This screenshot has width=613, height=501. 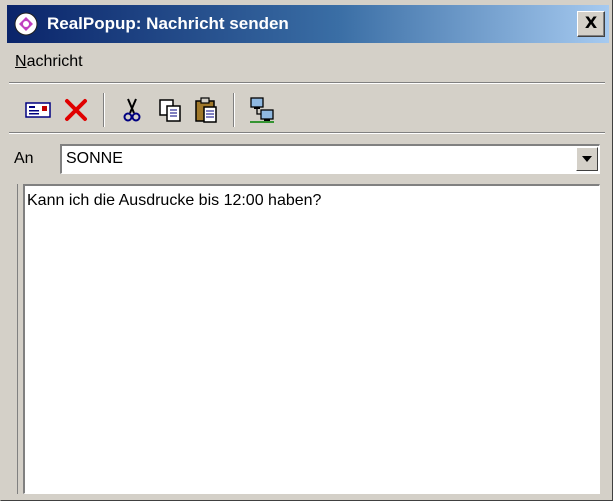 What do you see at coordinates (21, 61) in the screenshot?
I see `menu-accelerator: N` at bounding box center [21, 61].